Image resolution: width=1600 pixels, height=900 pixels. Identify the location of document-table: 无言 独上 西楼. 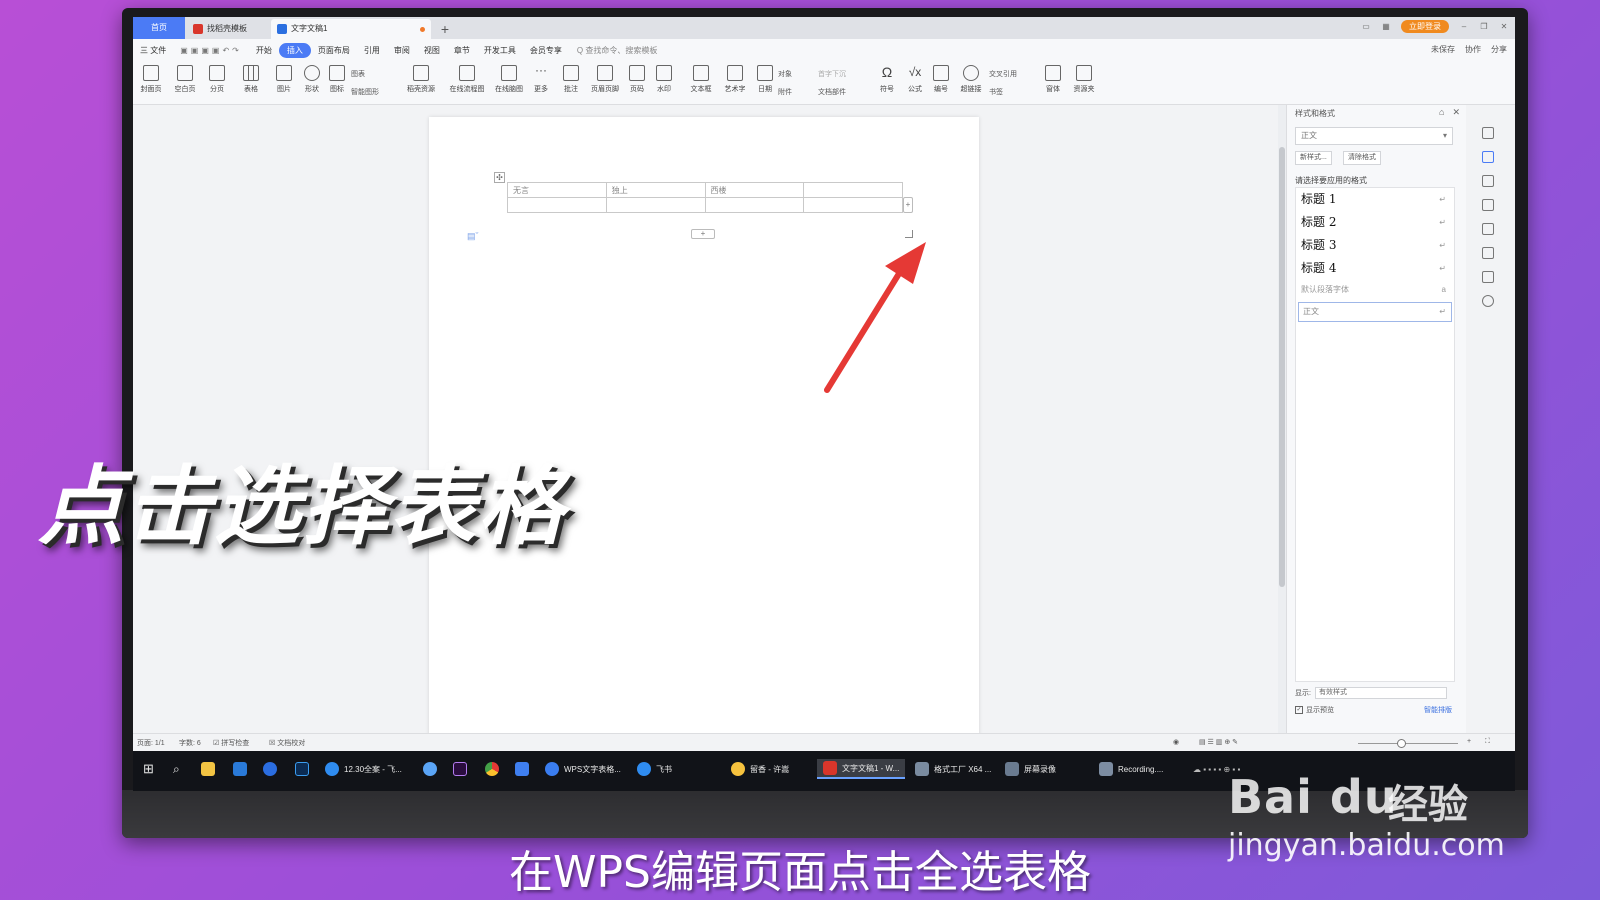
(705, 197).